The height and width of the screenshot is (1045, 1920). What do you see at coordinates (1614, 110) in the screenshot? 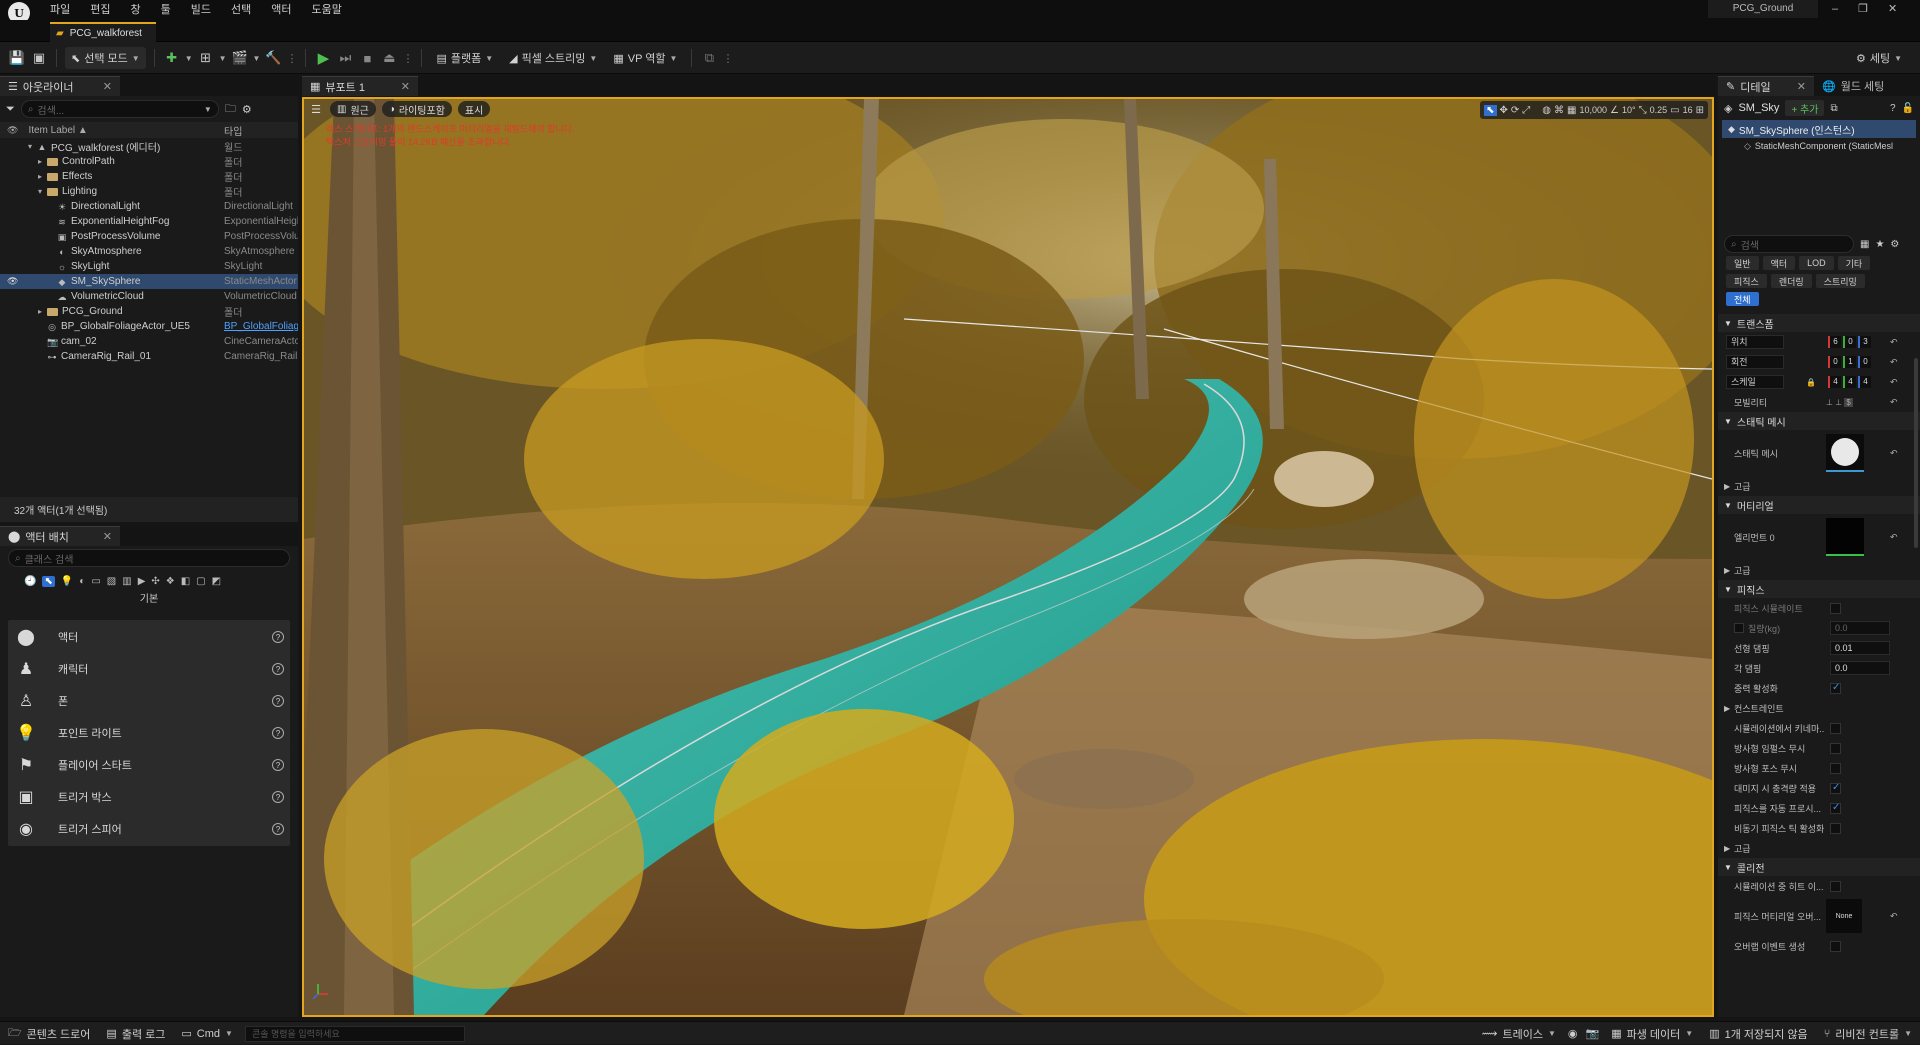
I see `rotation-snap-icon: ∠` at bounding box center [1614, 110].